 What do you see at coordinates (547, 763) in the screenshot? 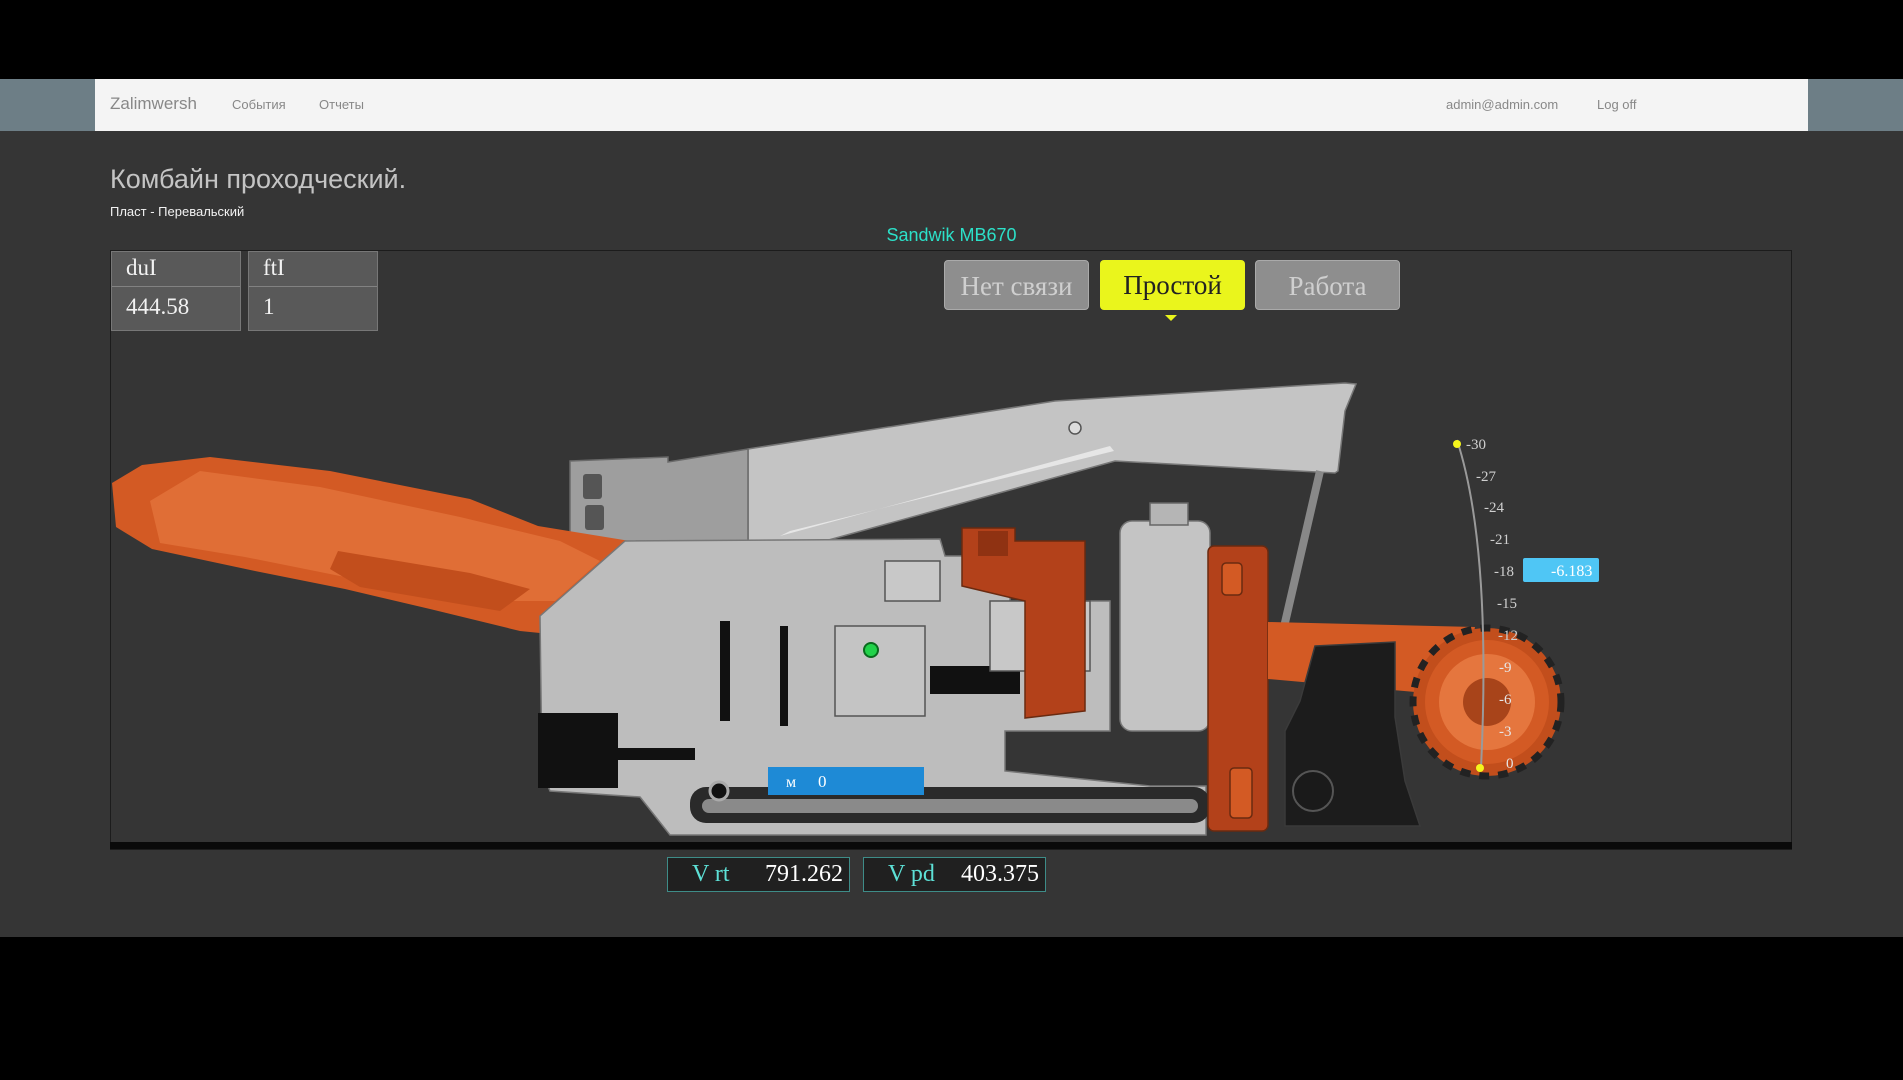
I see `rear-undercarriage` at bounding box center [547, 763].